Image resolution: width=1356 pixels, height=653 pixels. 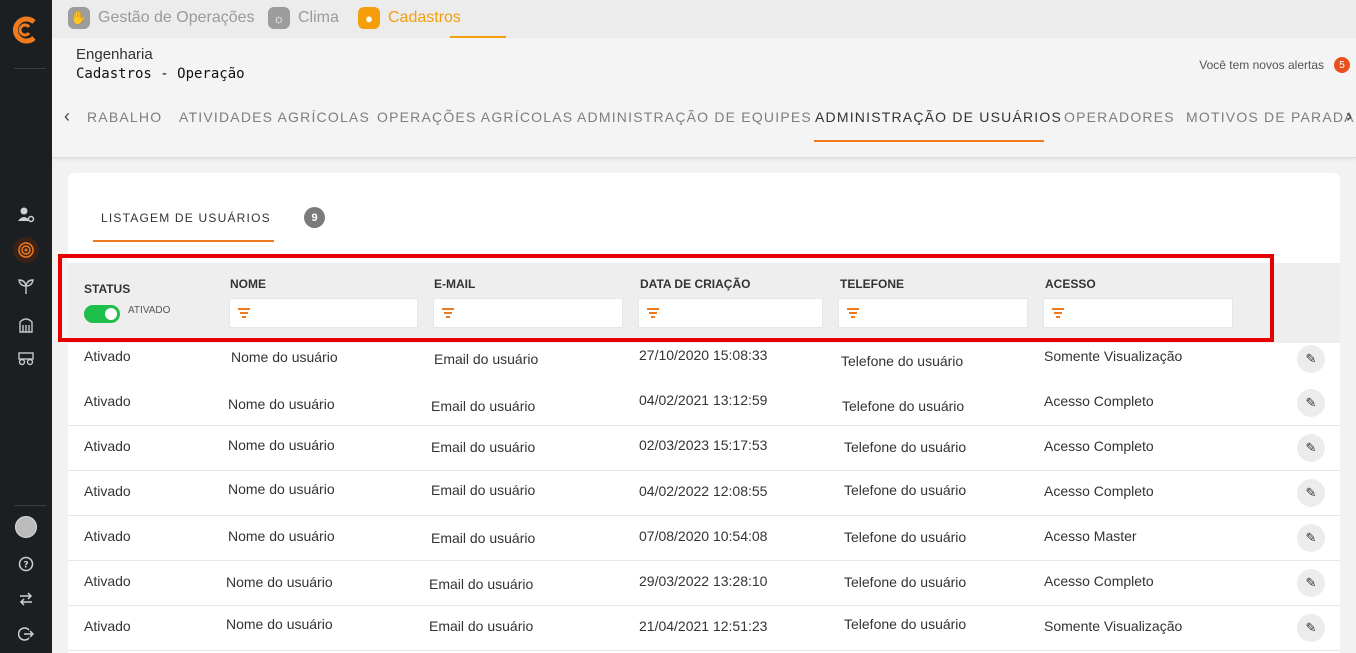 What do you see at coordinates (79, 18) in the screenshot?
I see `hand-icon: ✋` at bounding box center [79, 18].